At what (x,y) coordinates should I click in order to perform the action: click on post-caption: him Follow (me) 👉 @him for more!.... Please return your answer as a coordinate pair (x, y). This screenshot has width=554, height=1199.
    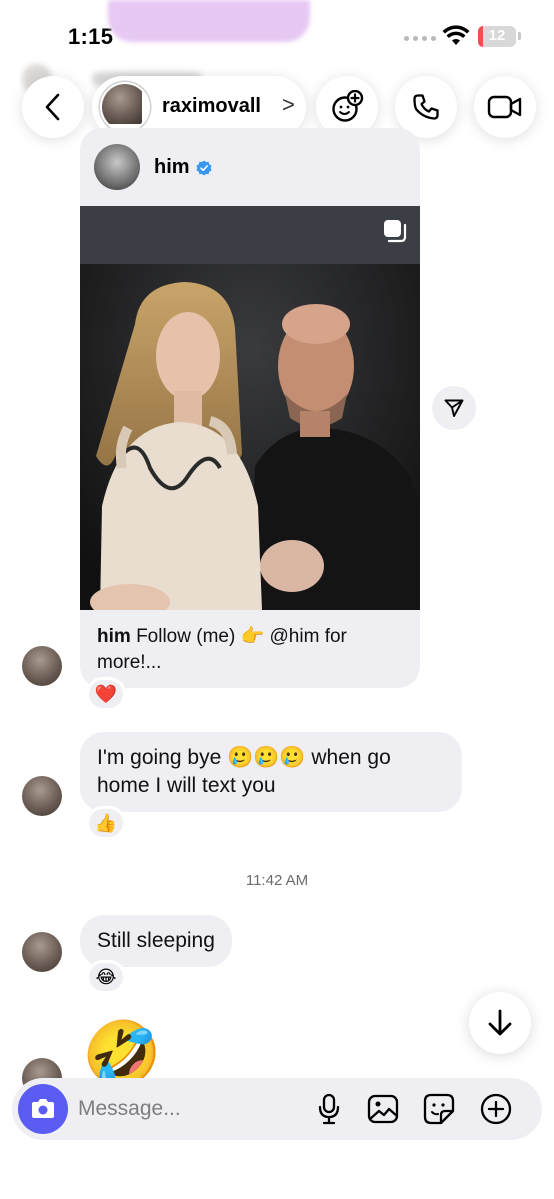
    Looking at the image, I should click on (252, 650).